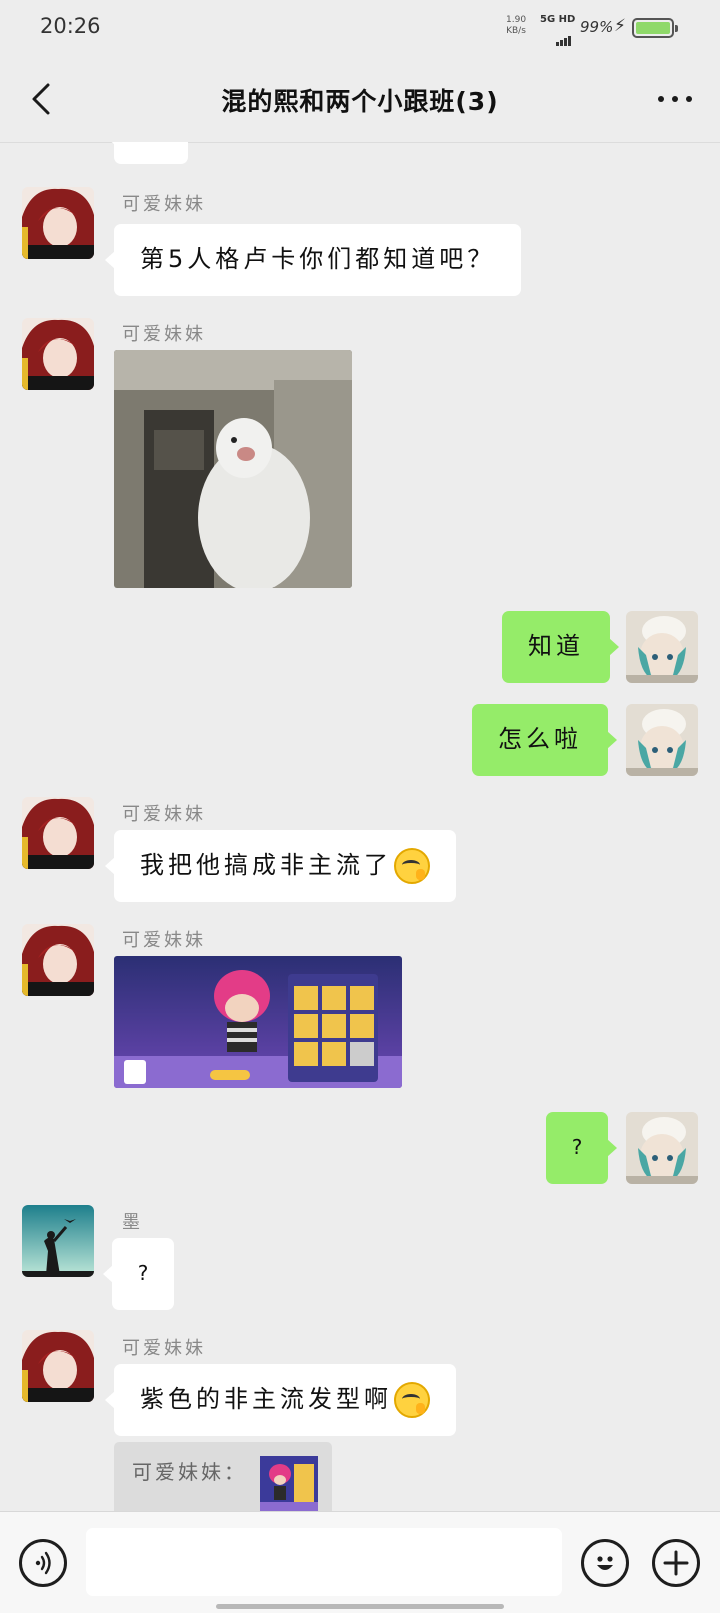 The width and height of the screenshot is (720, 1613). What do you see at coordinates (597, 27) in the screenshot?
I see `battery-percent: 99%` at bounding box center [597, 27].